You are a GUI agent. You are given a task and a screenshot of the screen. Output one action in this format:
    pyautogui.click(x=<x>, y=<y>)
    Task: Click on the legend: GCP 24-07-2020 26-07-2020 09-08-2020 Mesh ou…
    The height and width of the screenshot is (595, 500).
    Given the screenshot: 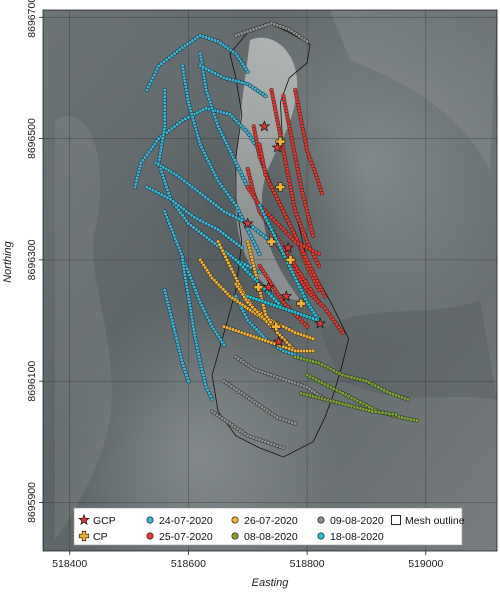 What is the action you would take?
    pyautogui.click(x=269, y=526)
    